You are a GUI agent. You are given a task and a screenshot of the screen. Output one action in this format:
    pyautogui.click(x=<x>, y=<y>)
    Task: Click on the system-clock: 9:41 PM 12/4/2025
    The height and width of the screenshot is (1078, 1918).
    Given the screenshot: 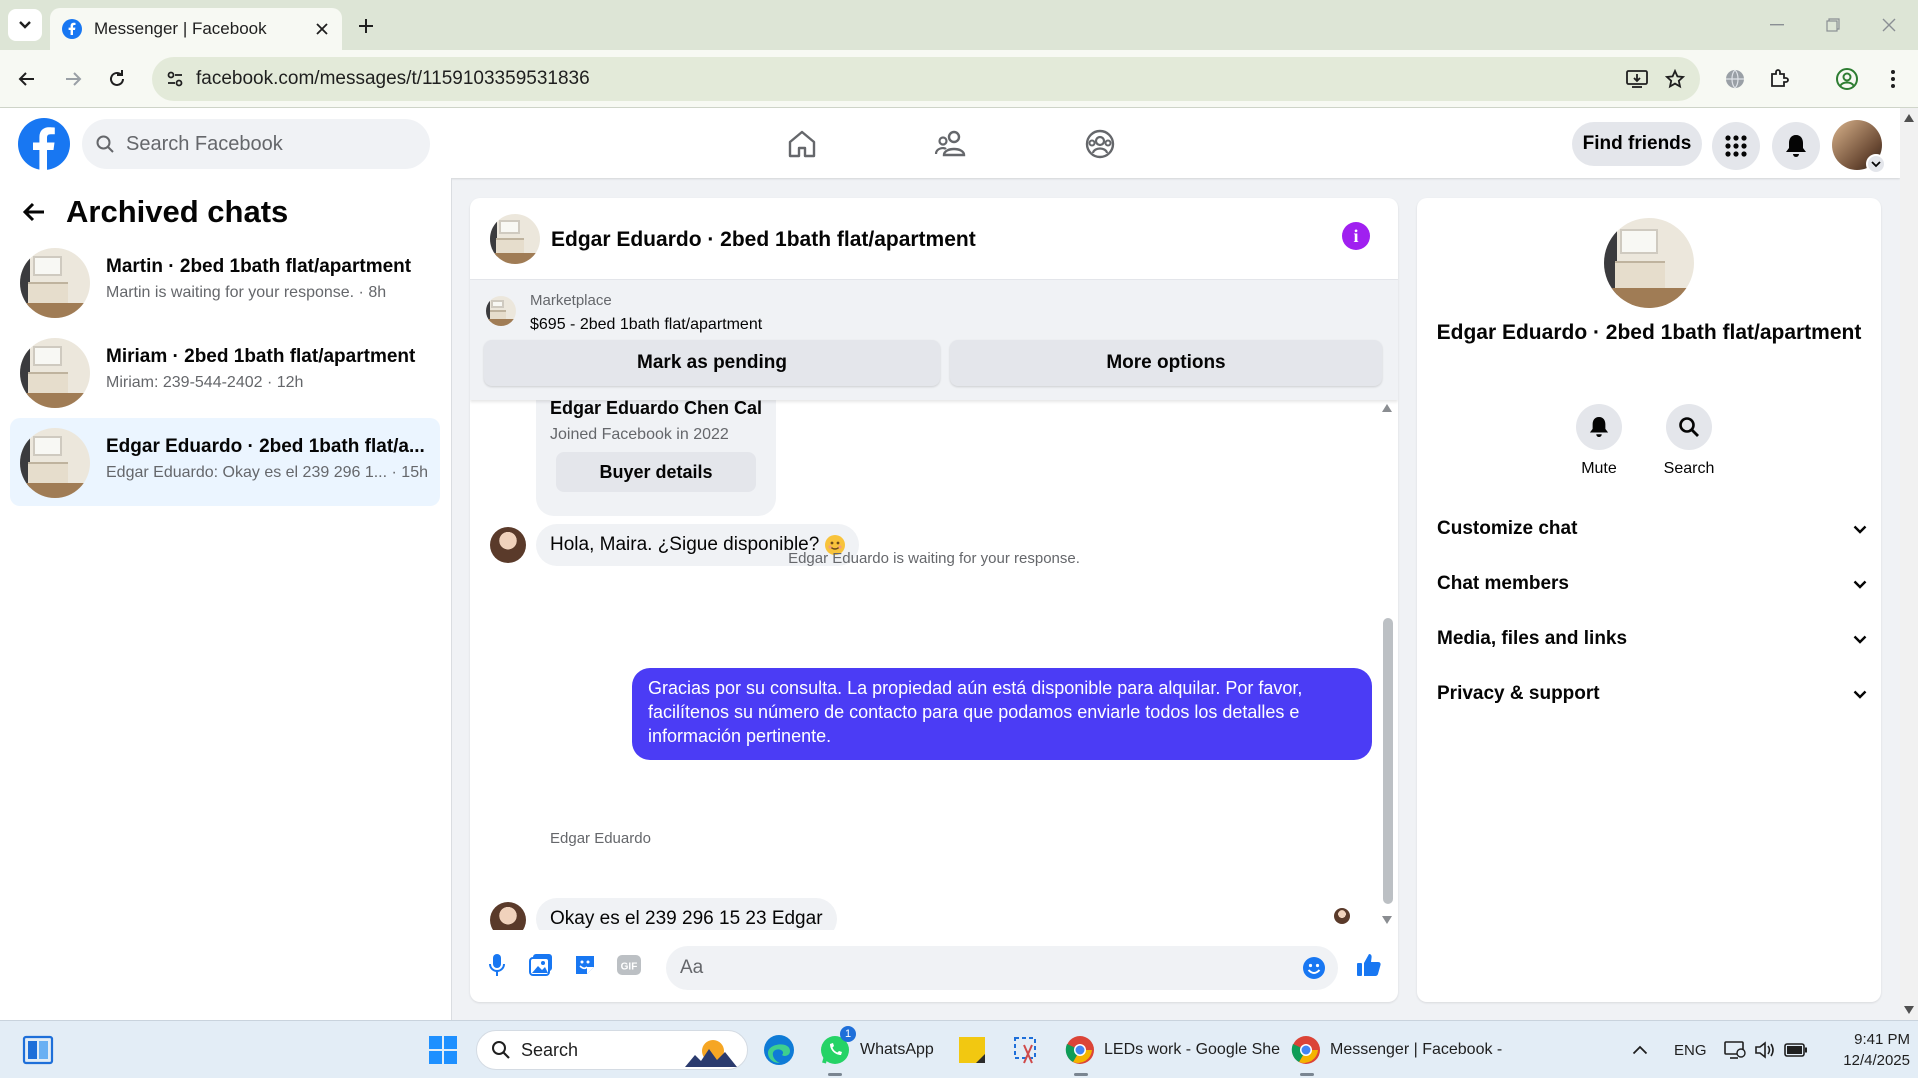 What is the action you would take?
    pyautogui.click(x=1865, y=1050)
    